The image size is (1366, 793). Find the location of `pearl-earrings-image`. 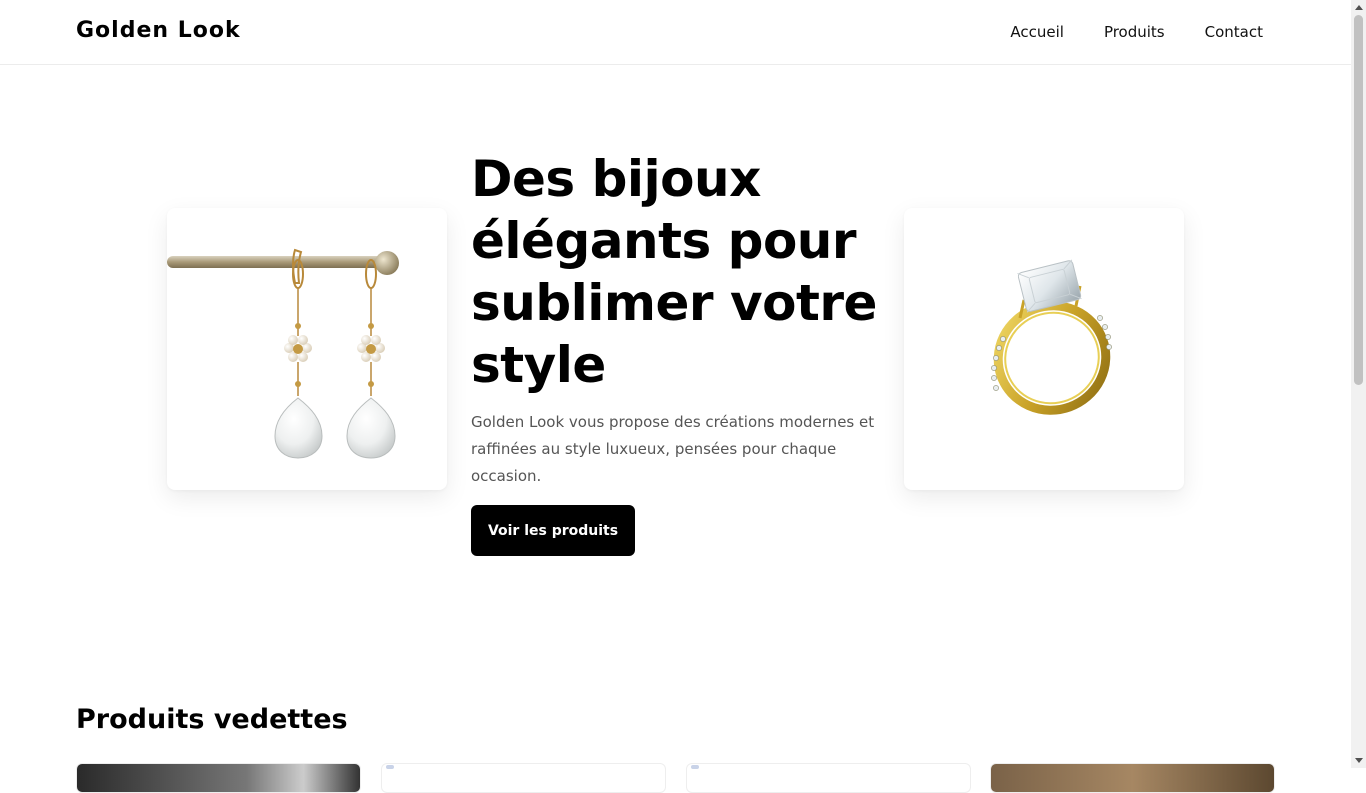

pearl-earrings-image is located at coordinates (283, 353).